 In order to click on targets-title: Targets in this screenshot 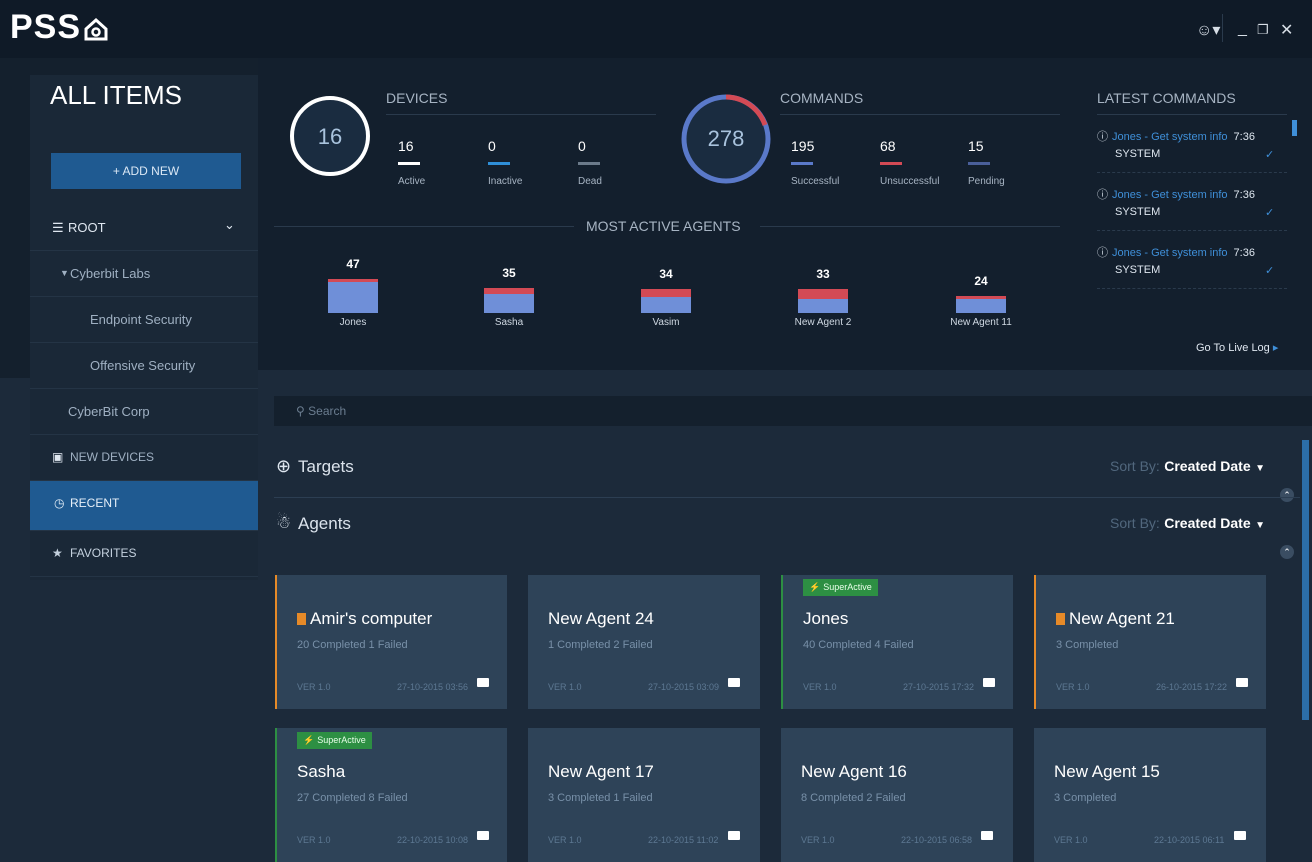, I will do `click(326, 467)`.